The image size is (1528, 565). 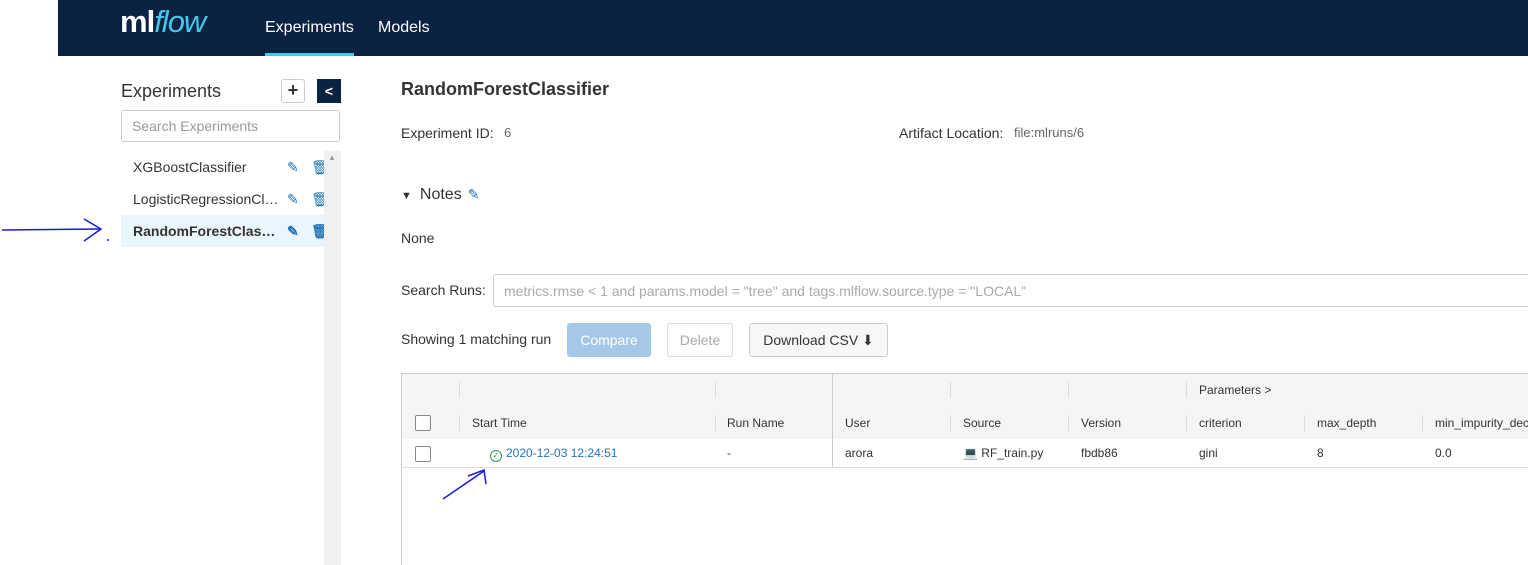 I want to click on download-icon: ⬇, so click(x=868, y=340).